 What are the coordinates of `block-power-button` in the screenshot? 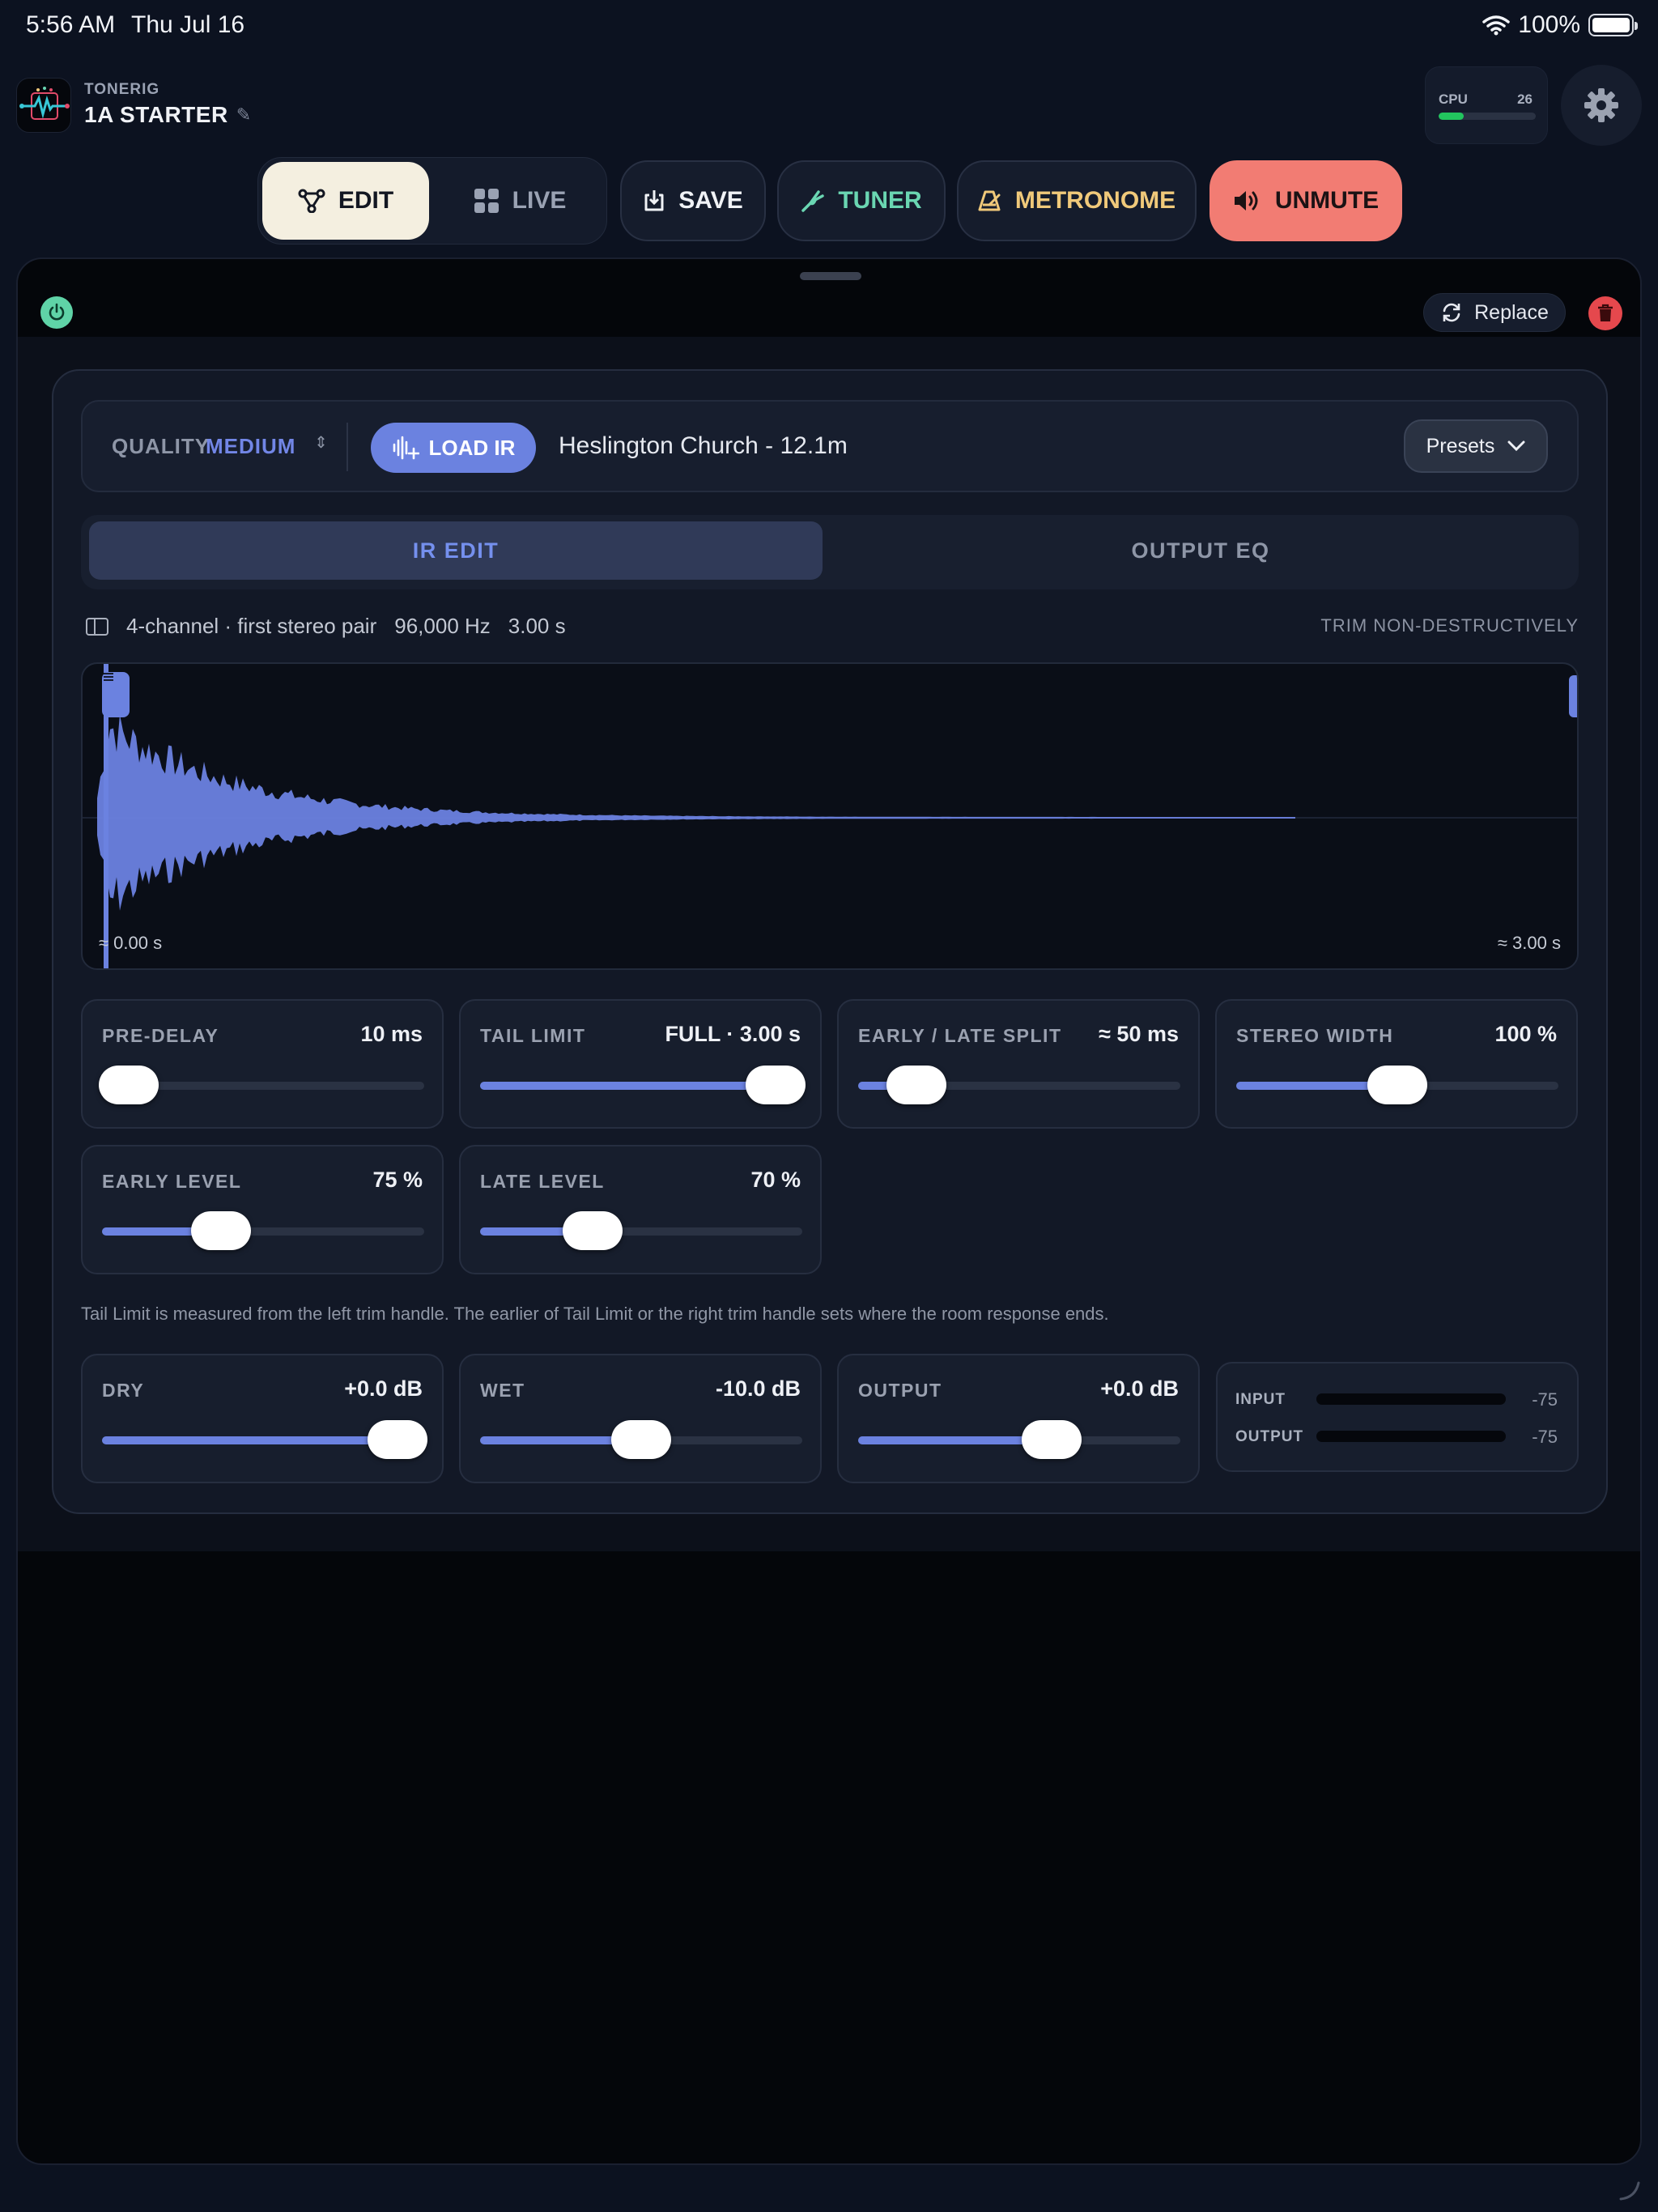 It's located at (56, 312).